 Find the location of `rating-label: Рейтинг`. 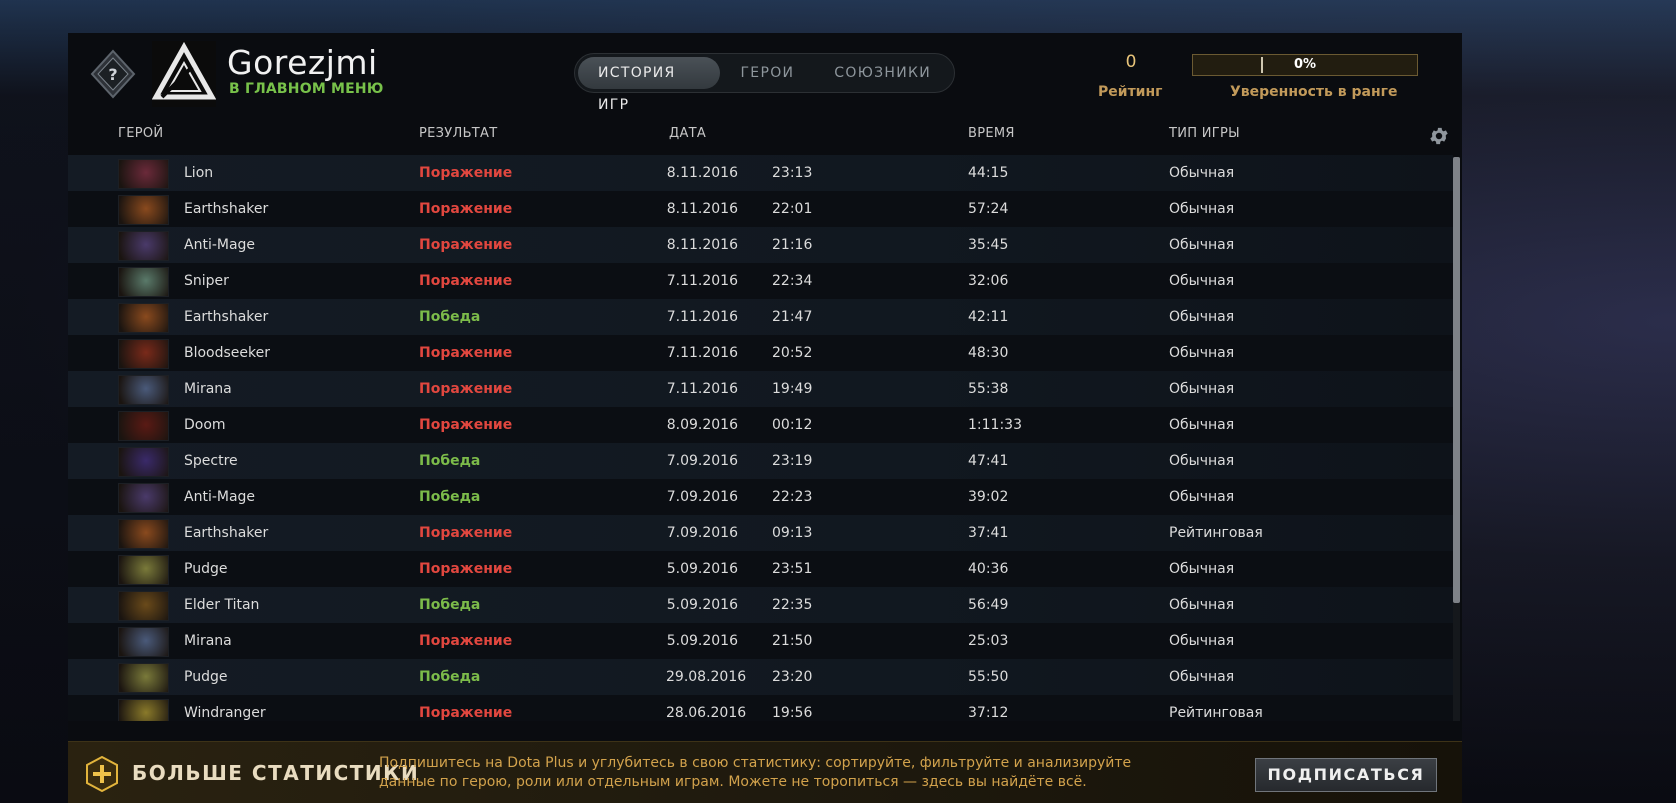

rating-label: Рейтинг is located at coordinates (1130, 92).